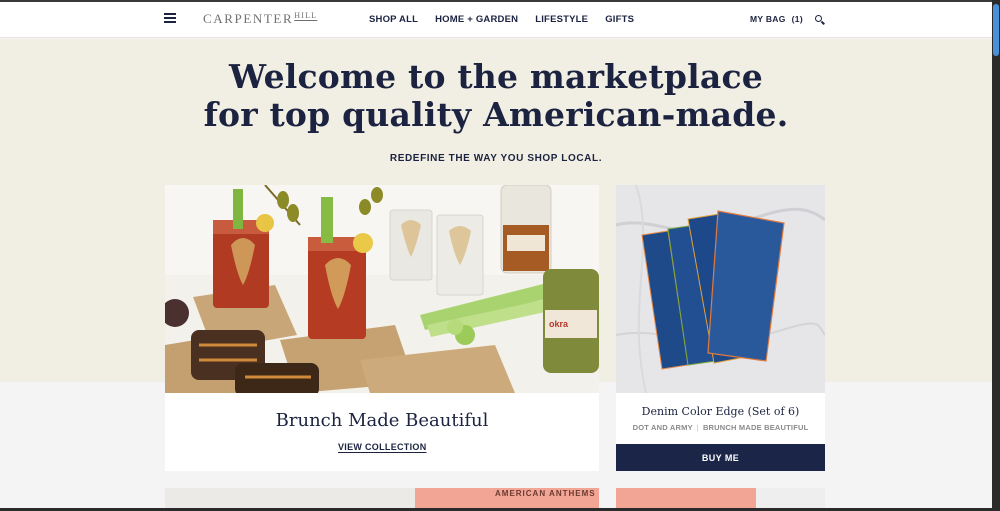  Describe the element at coordinates (561, 19) in the screenshot. I see `nav-lifestyle: LIFESTYLE` at that location.